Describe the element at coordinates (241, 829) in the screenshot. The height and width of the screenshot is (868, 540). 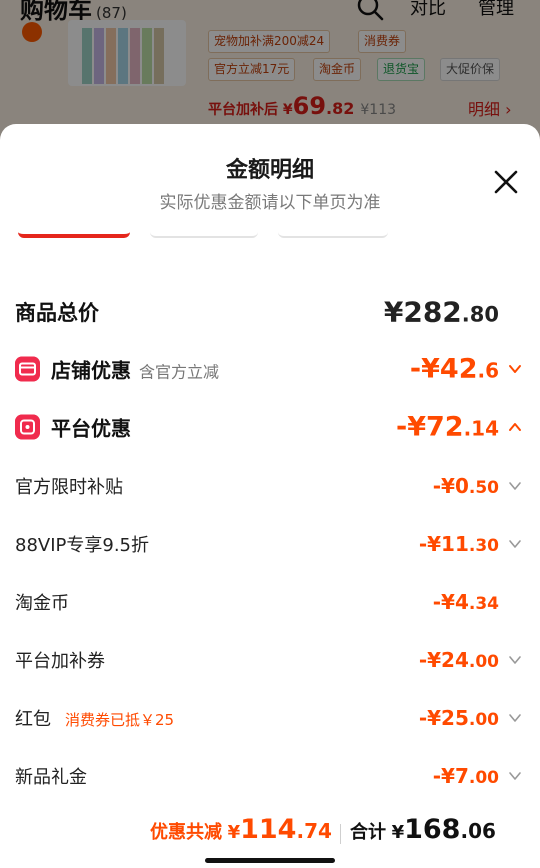
I see `total-discount: 优惠共减 ¥114.74` at that location.